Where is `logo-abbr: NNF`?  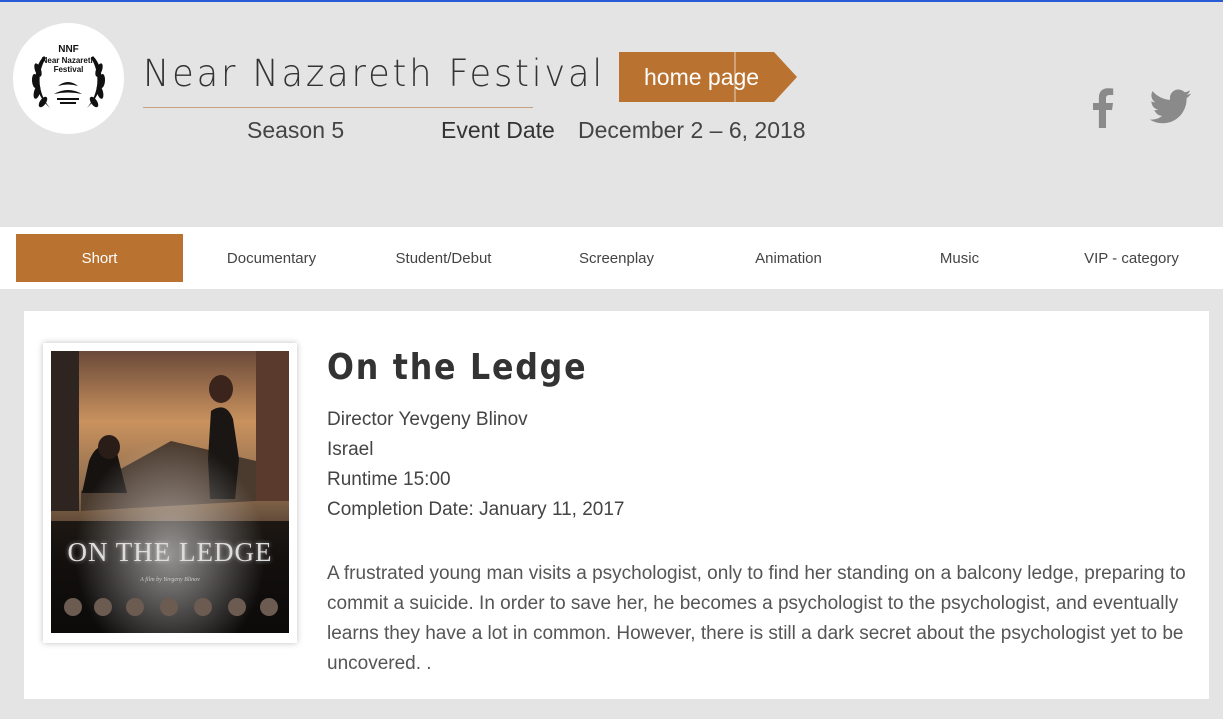 logo-abbr: NNF is located at coordinates (68, 49).